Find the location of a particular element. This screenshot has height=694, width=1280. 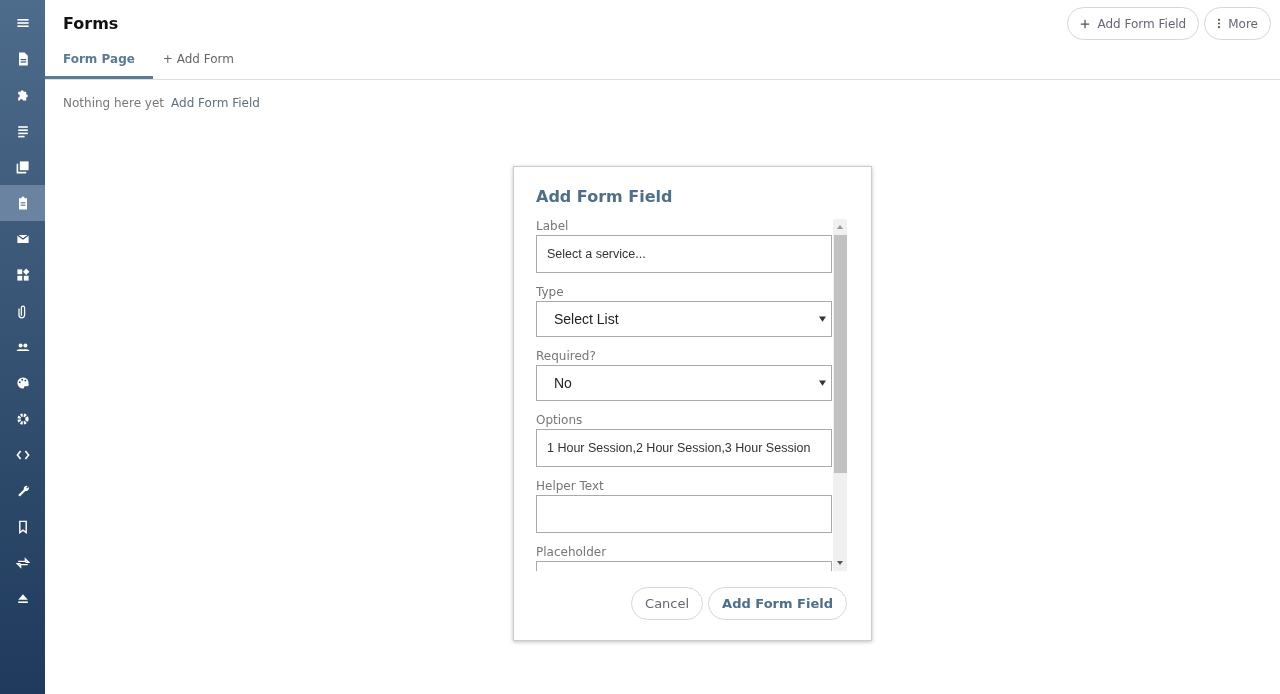

tab: Form Page is located at coordinates (99, 61).